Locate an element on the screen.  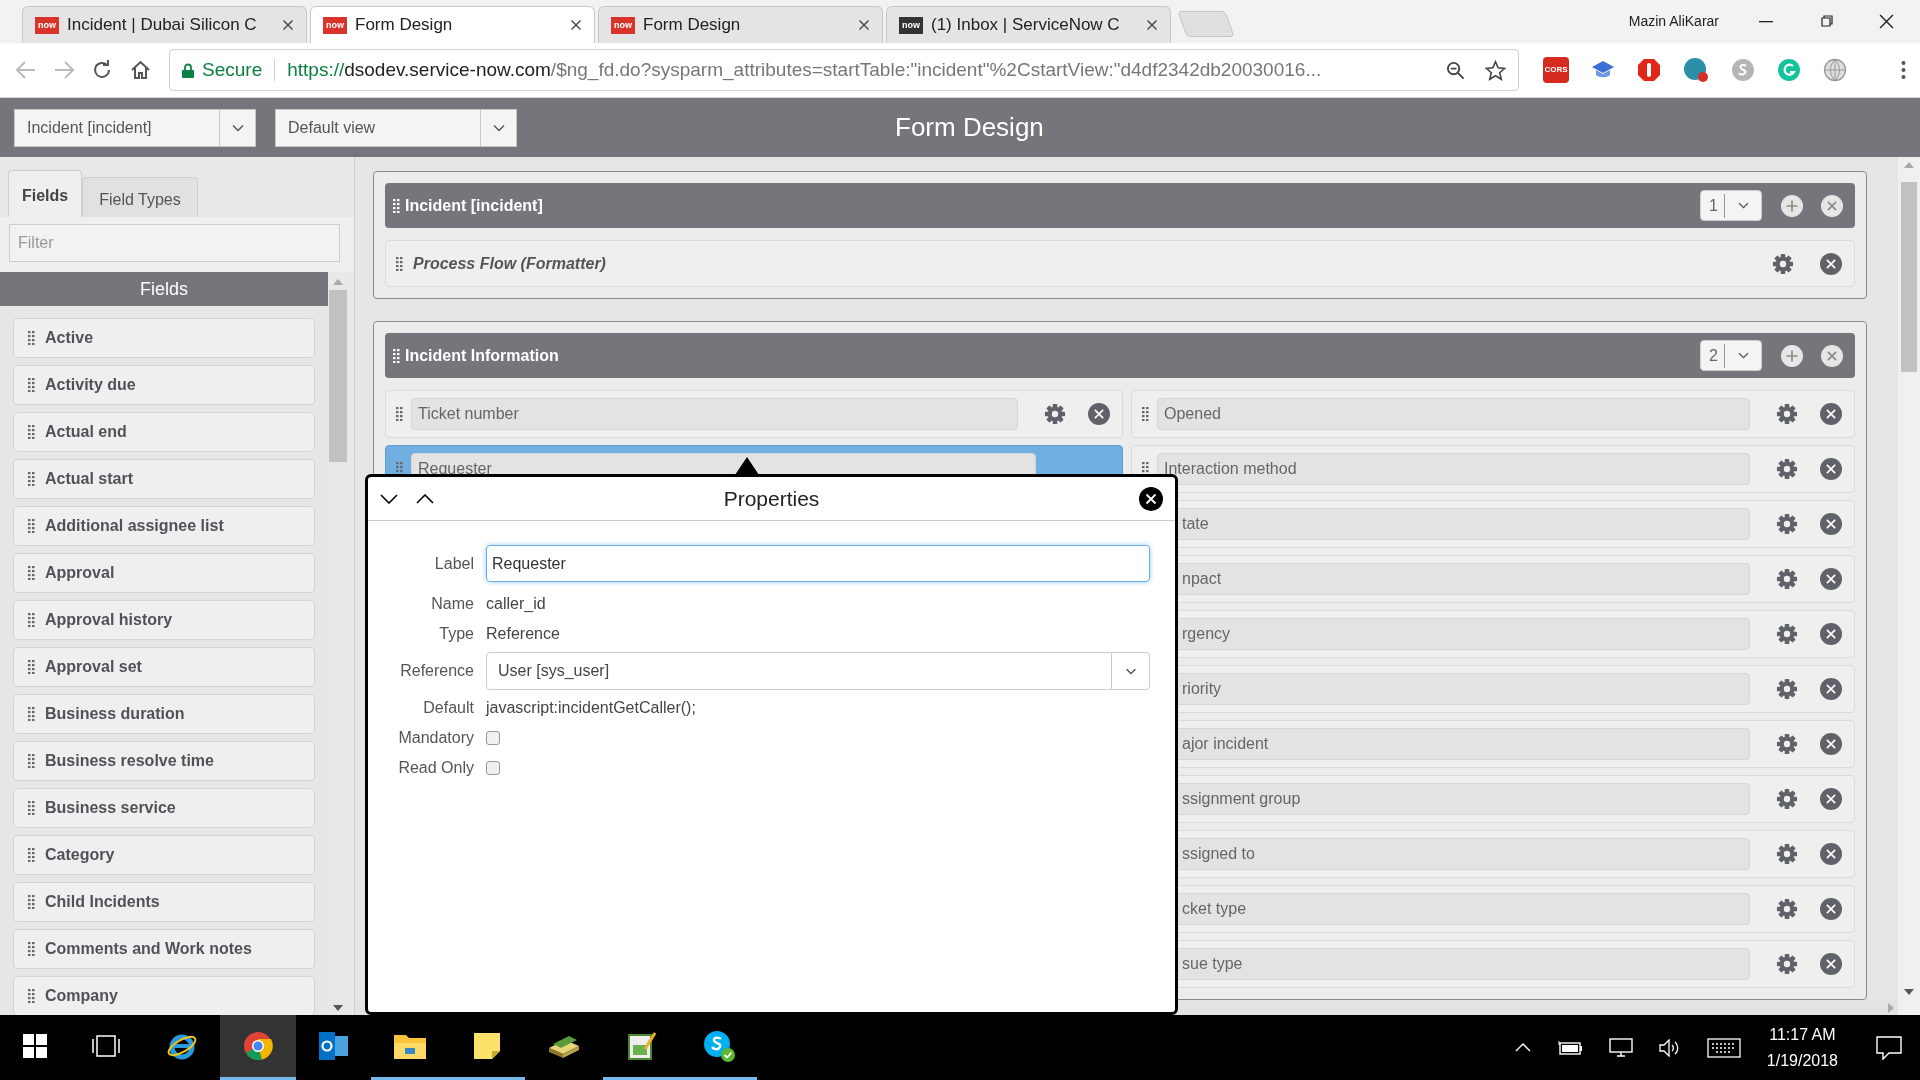
field-list-item: Activity due is located at coordinates (164, 385).